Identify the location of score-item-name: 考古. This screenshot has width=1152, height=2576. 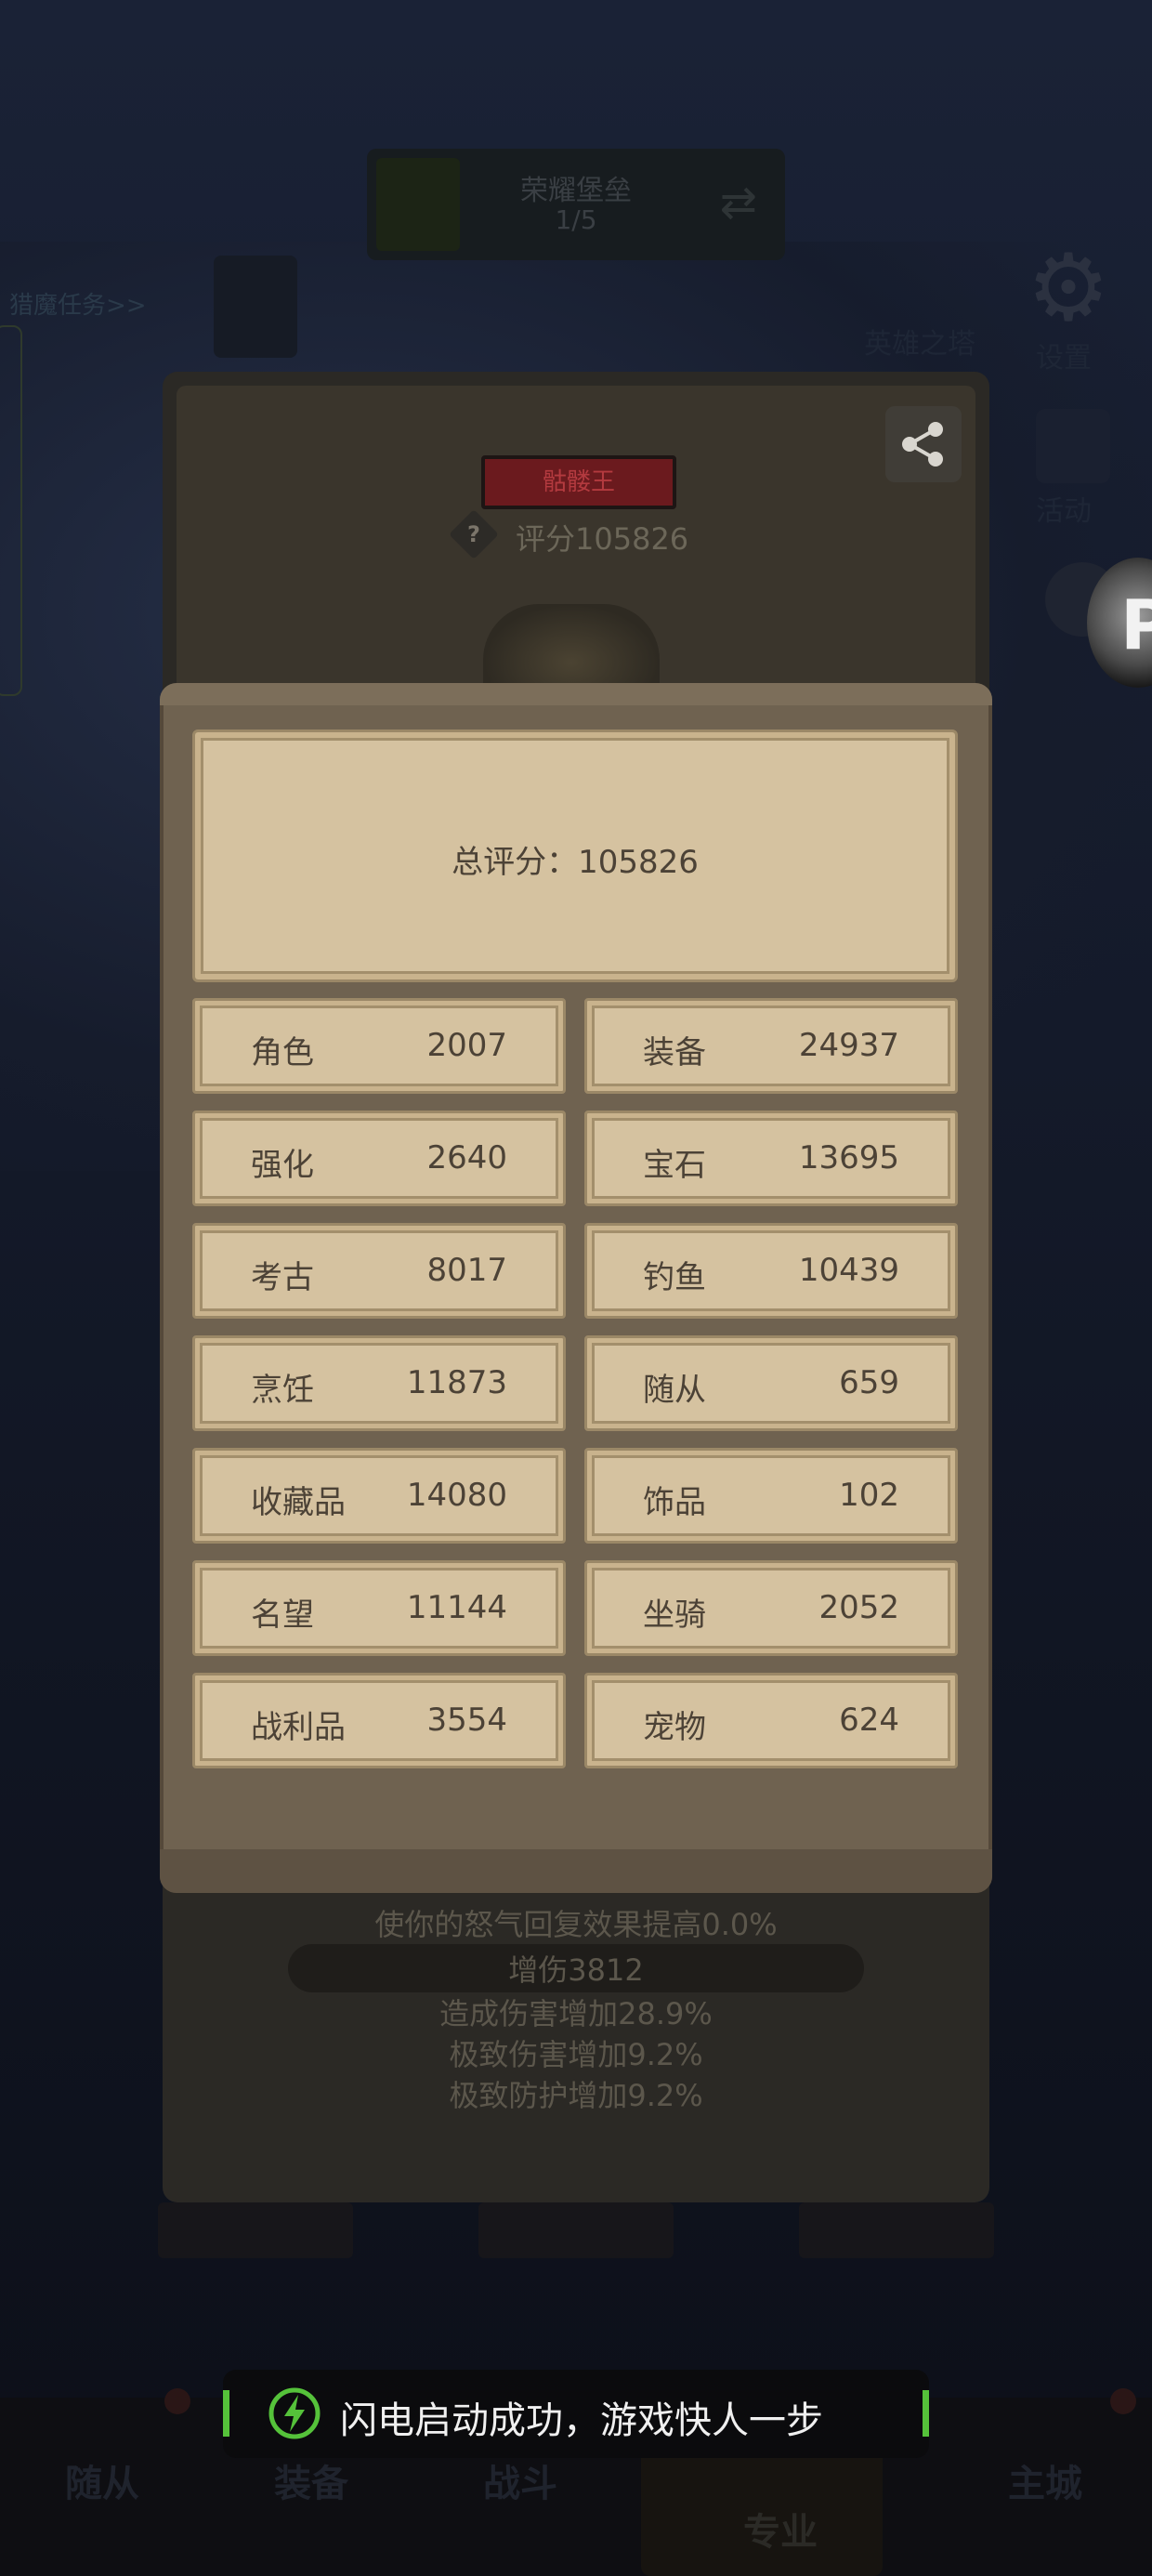
(282, 1277).